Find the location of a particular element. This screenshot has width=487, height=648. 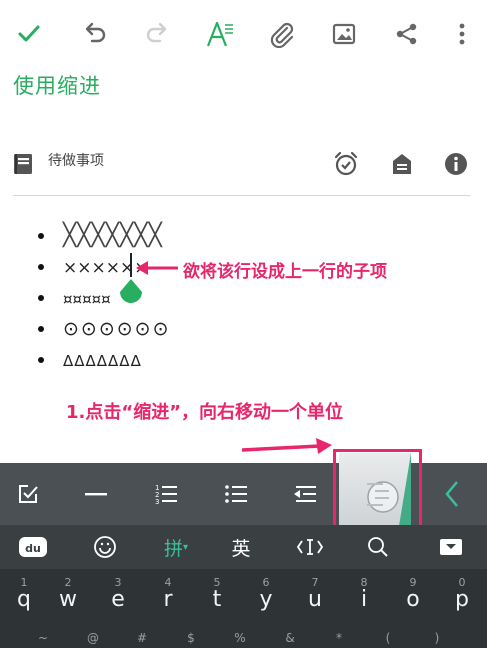

emoji-icon is located at coordinates (105, 547).